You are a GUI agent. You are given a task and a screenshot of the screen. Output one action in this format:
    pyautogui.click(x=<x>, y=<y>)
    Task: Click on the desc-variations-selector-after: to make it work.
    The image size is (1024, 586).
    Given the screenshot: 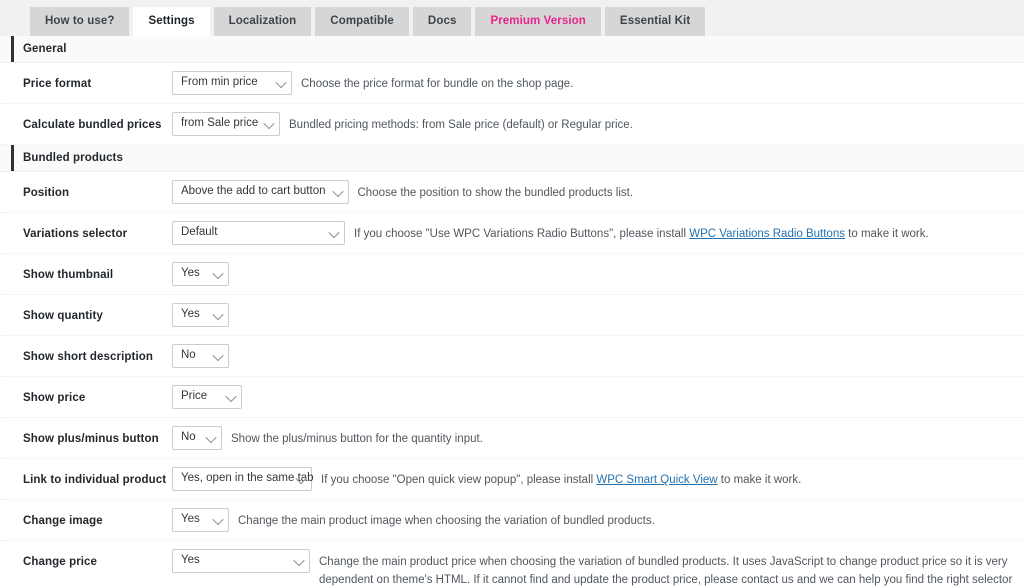 What is the action you would take?
    pyautogui.click(x=886, y=234)
    